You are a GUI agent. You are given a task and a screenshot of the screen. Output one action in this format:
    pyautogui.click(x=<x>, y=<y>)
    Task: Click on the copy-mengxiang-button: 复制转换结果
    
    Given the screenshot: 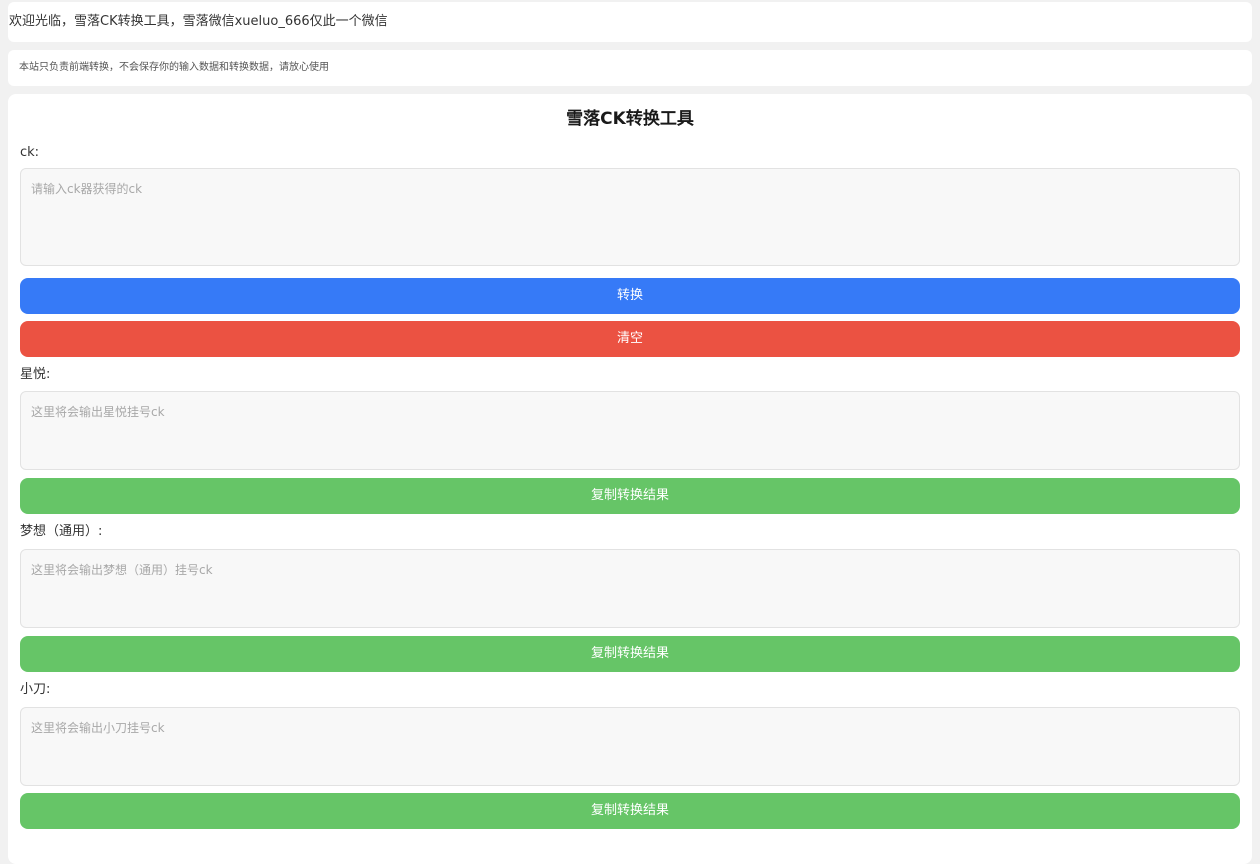 What is the action you would take?
    pyautogui.click(x=630, y=654)
    